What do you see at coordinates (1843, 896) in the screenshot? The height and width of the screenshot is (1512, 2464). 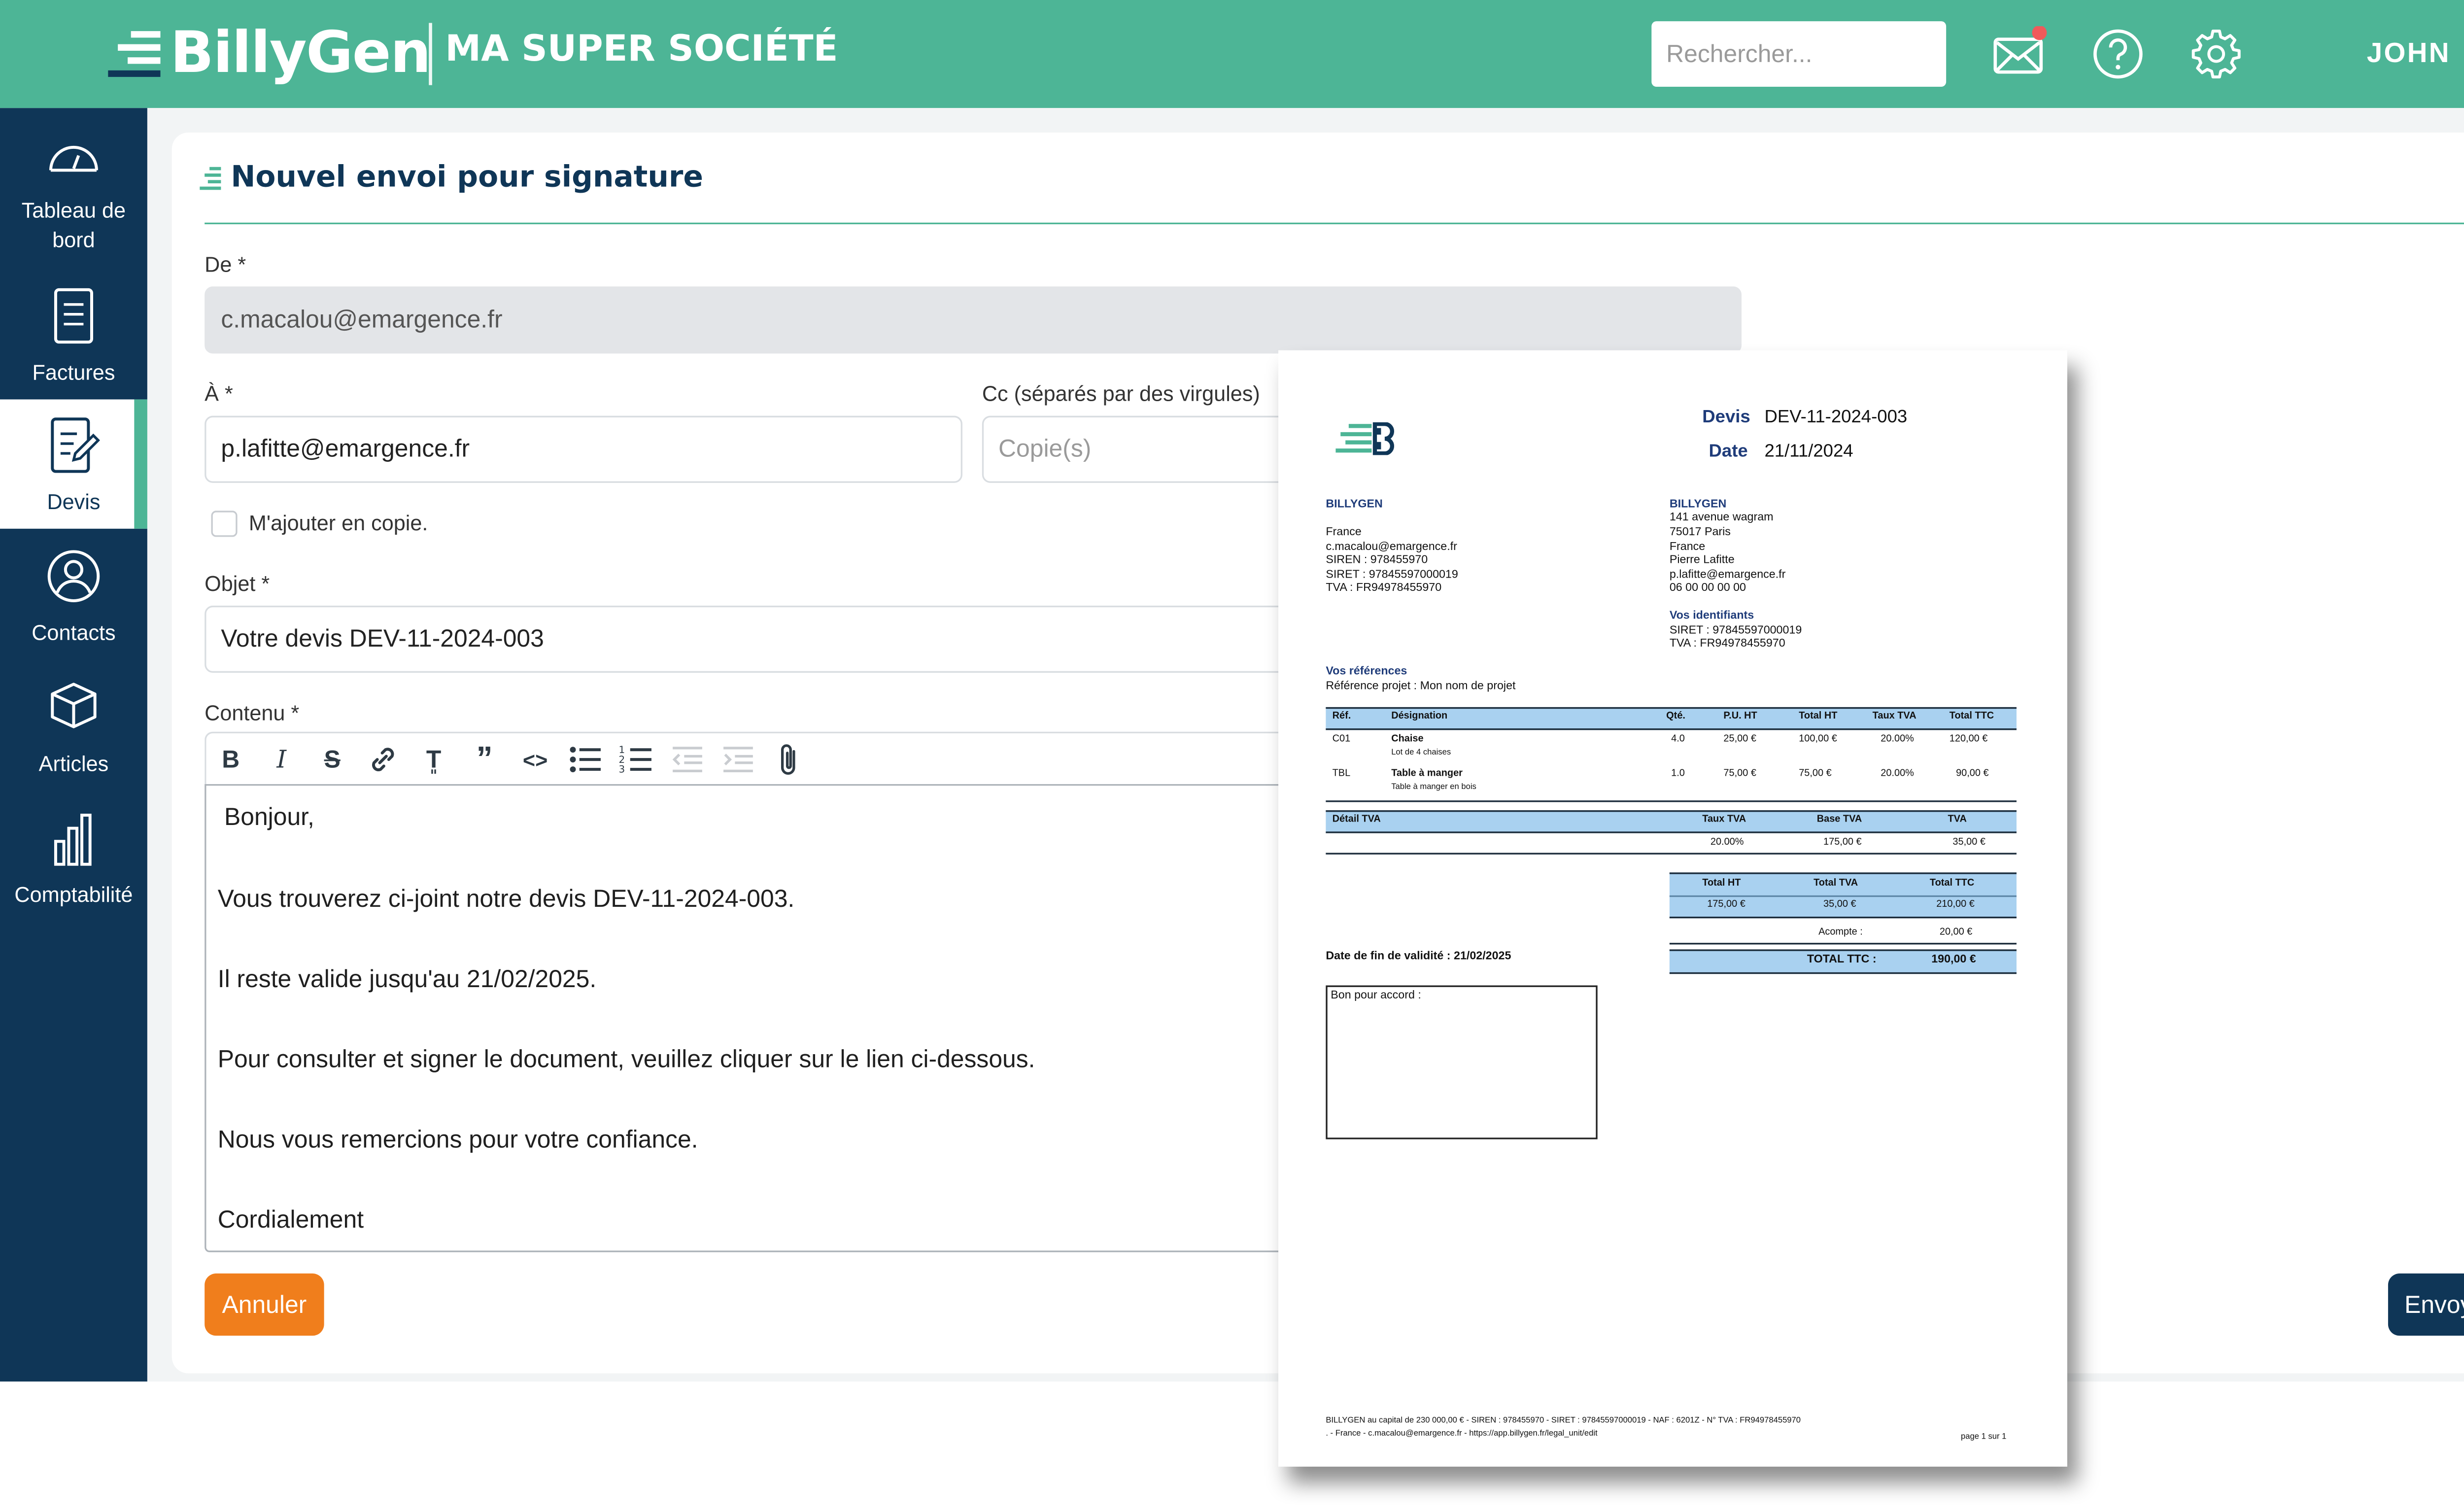 I see `totals-divider` at bounding box center [1843, 896].